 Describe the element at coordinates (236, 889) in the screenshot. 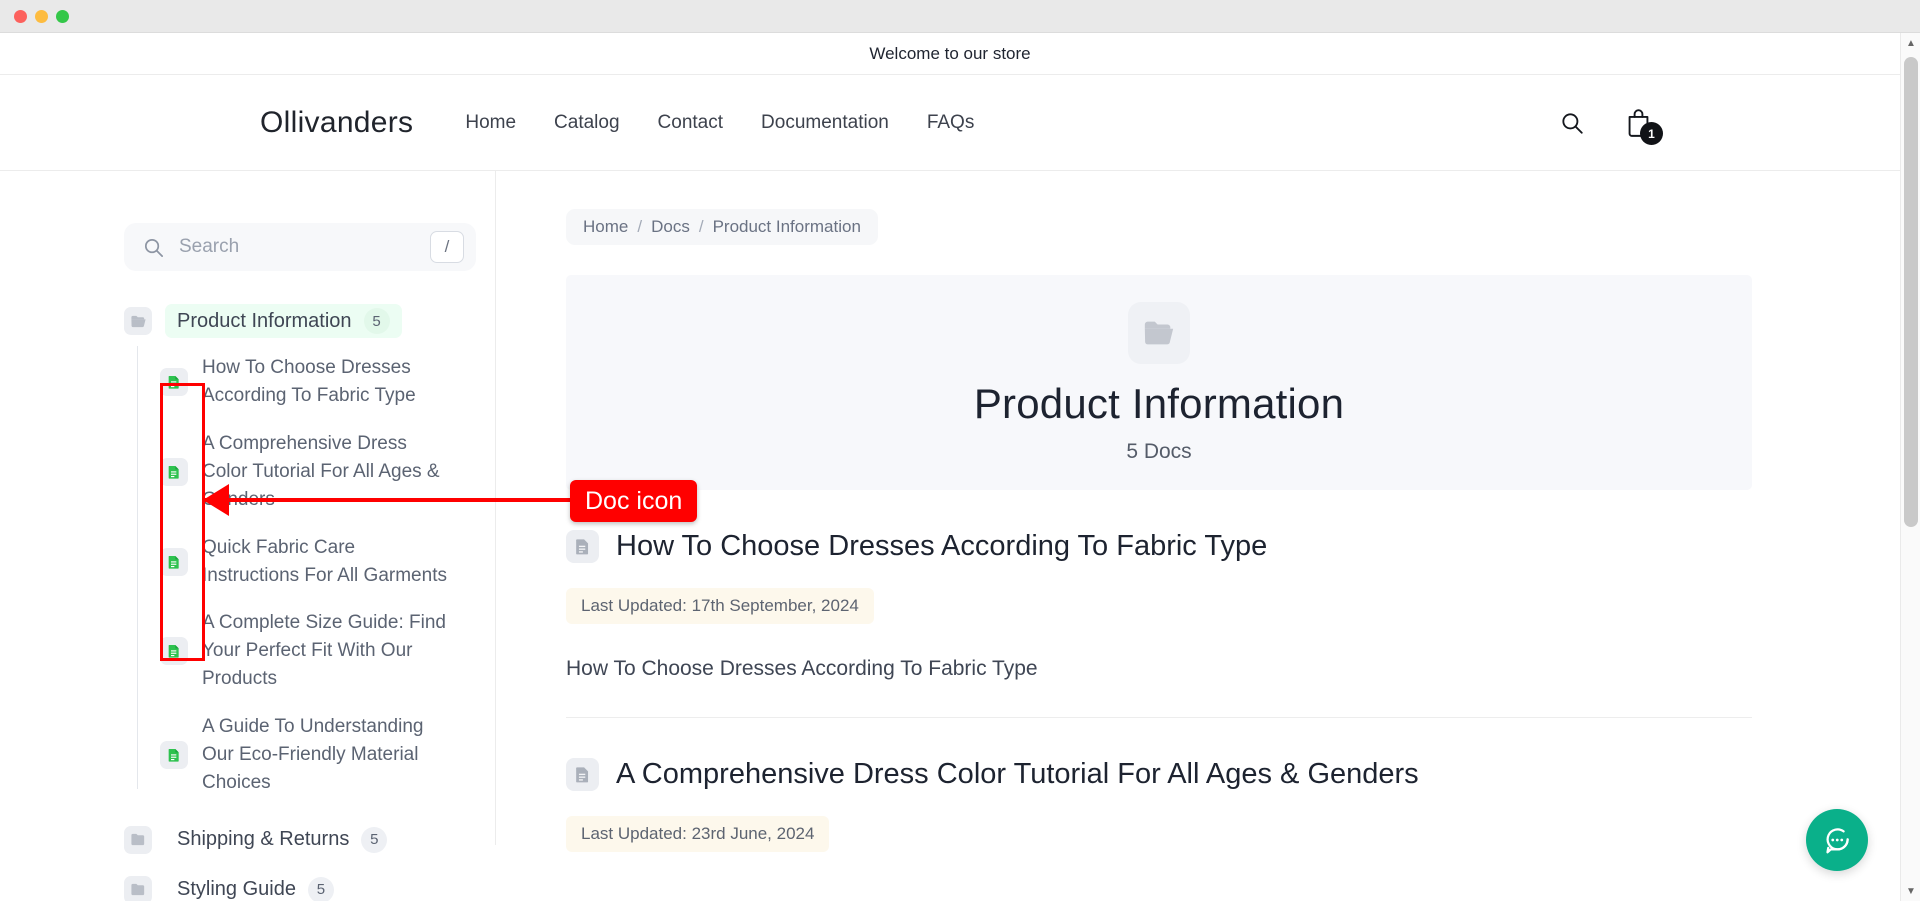

I see `folder-title: Styling Guide` at that location.